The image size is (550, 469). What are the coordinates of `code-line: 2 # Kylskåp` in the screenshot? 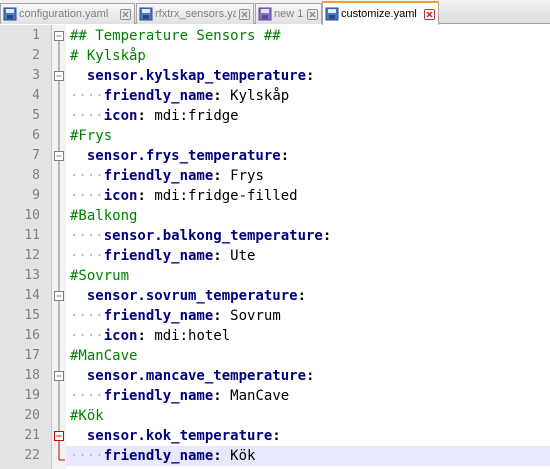 It's located at (275, 56).